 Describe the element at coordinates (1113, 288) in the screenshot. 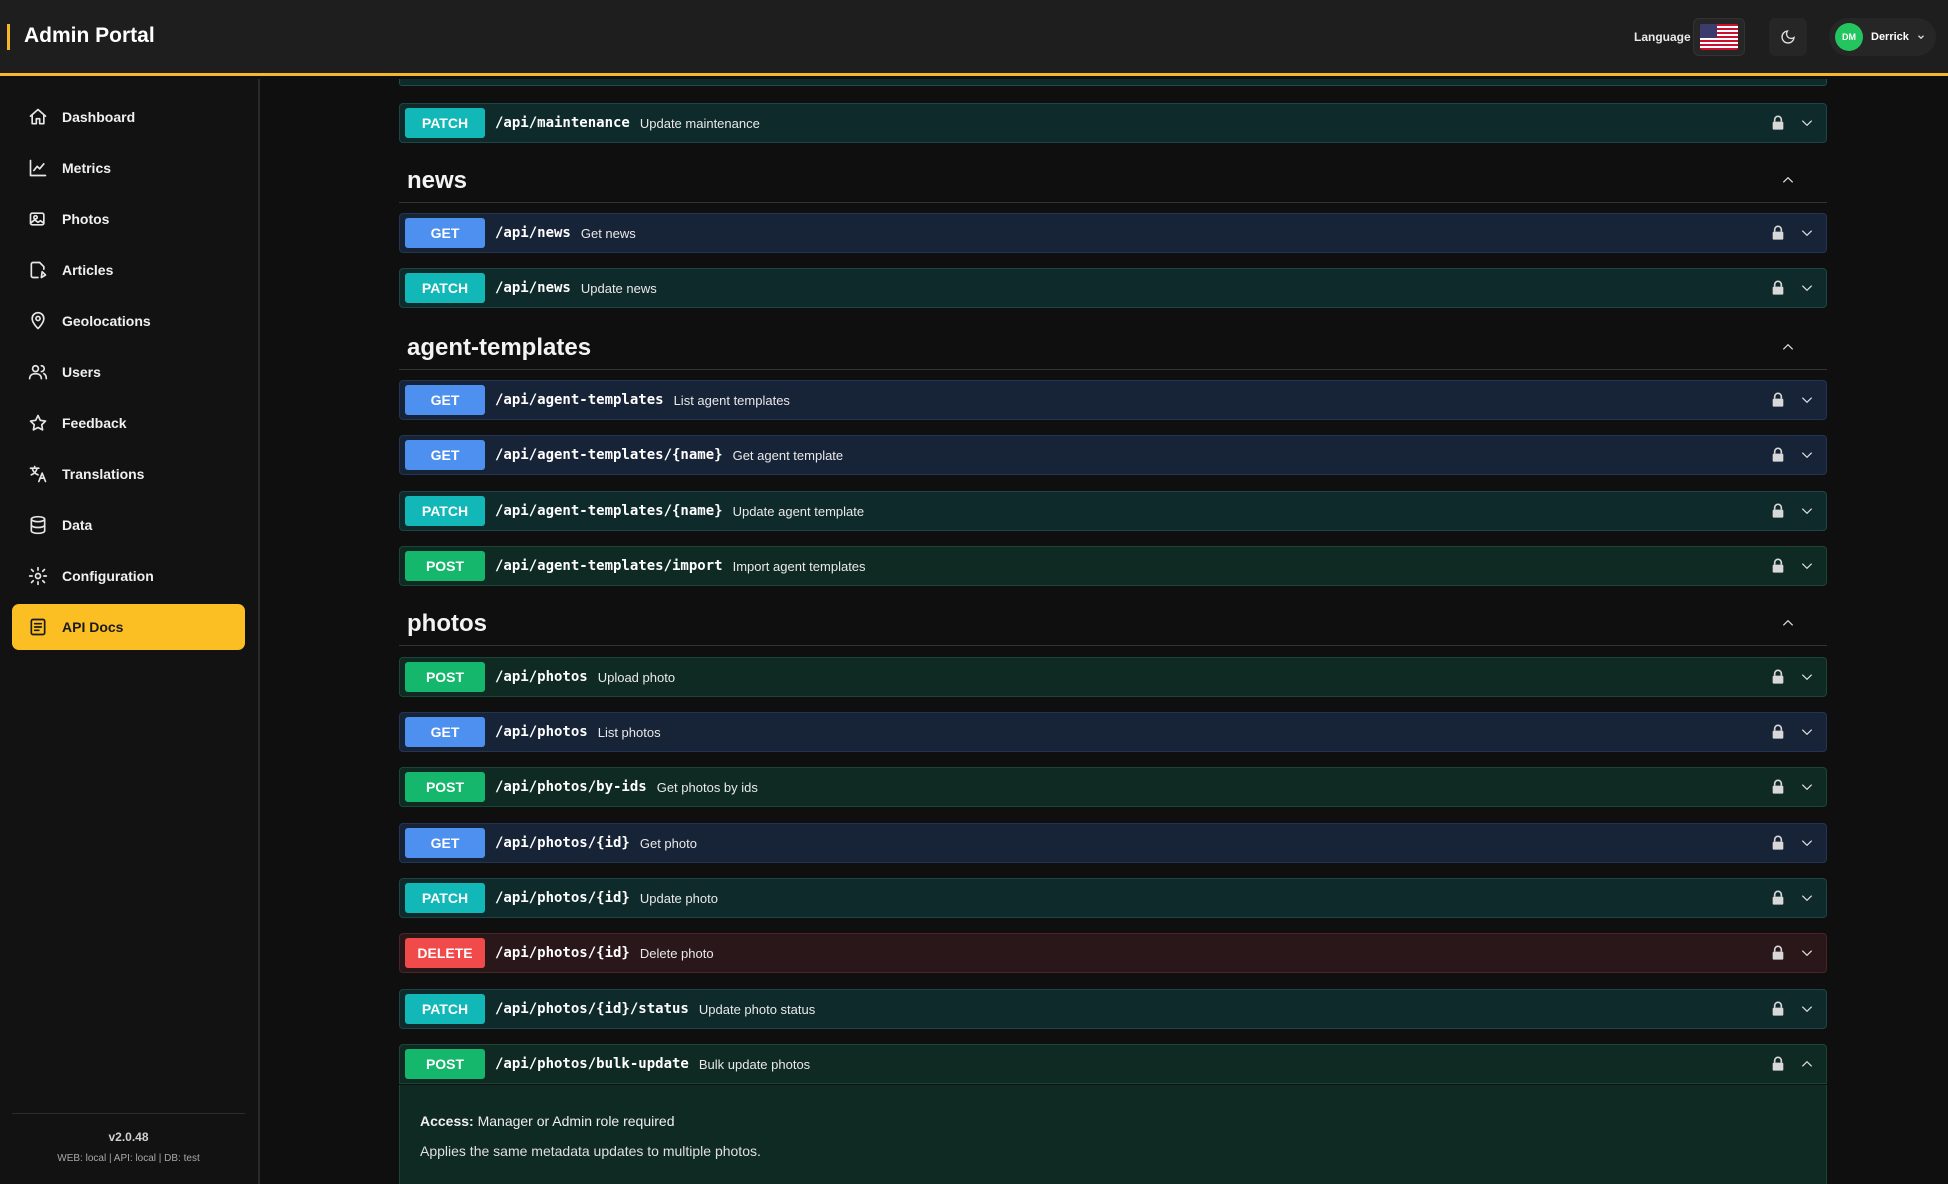

I see `operation-row: PATCH/api/news Update news` at that location.